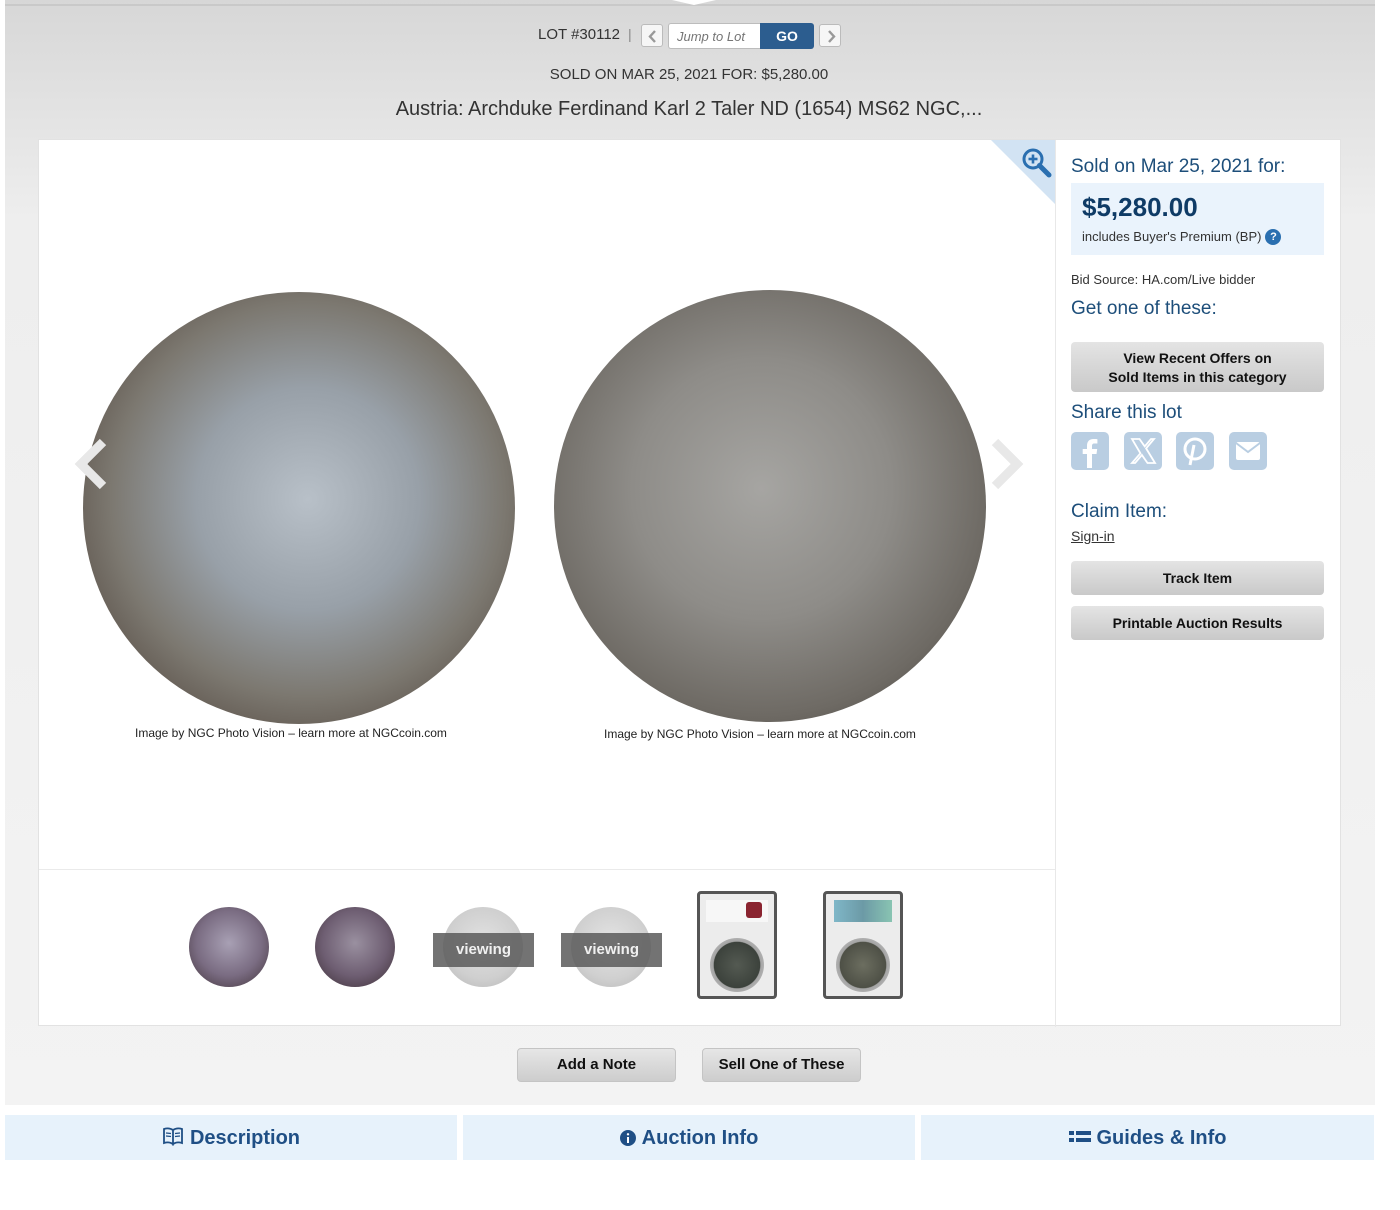  Describe the element at coordinates (787, 36) in the screenshot. I see `go-button: GO` at that location.